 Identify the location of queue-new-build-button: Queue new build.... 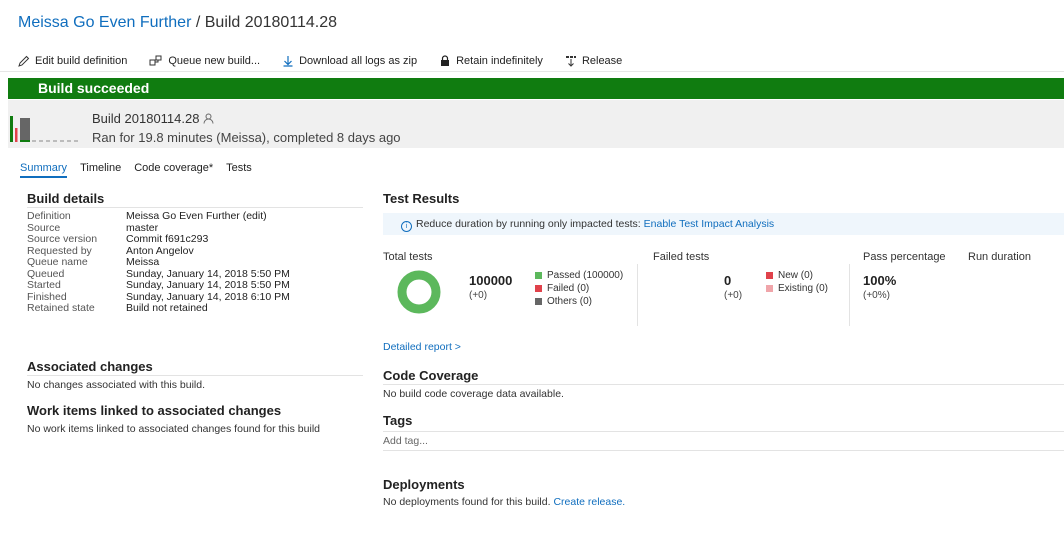
(204, 61).